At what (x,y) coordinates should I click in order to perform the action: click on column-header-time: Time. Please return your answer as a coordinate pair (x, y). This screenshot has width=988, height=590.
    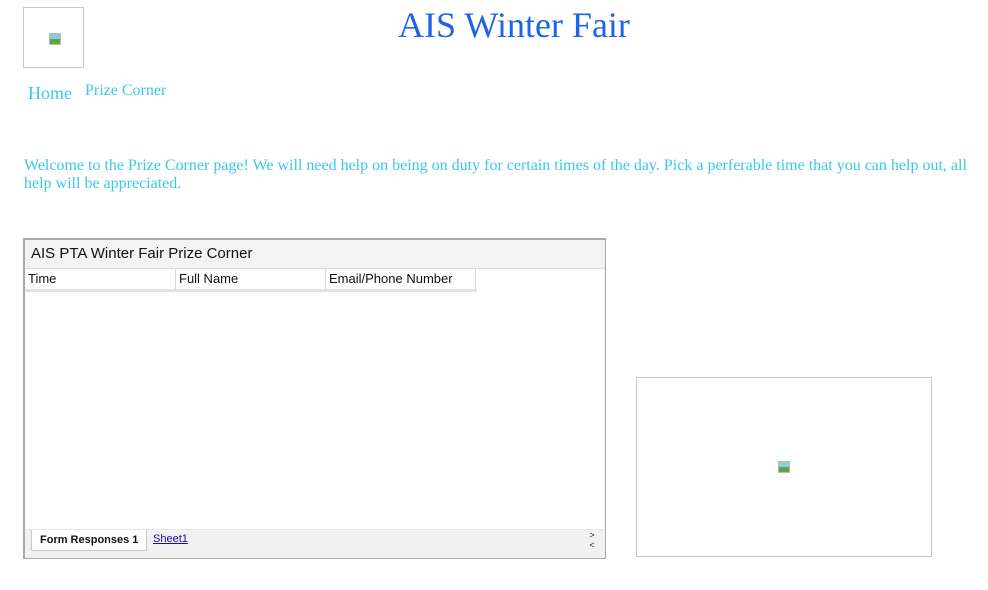
    Looking at the image, I should click on (100, 279).